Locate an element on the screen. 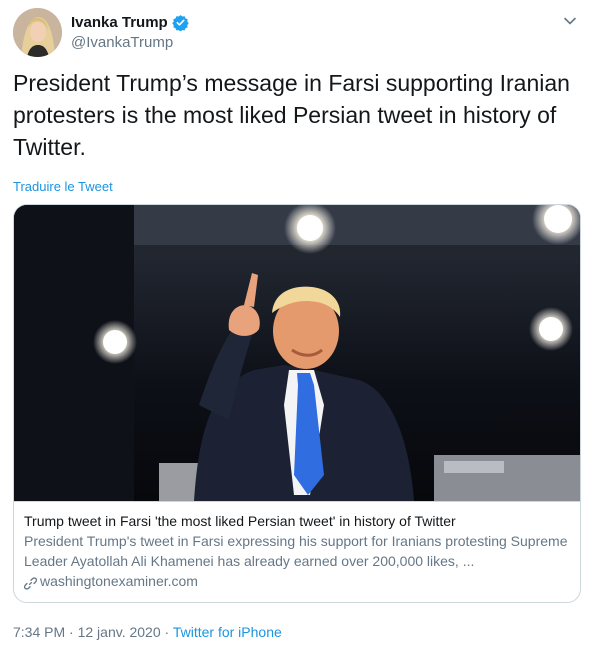  translate-tweet-link: Traduire le Tweet is located at coordinates (63, 186).